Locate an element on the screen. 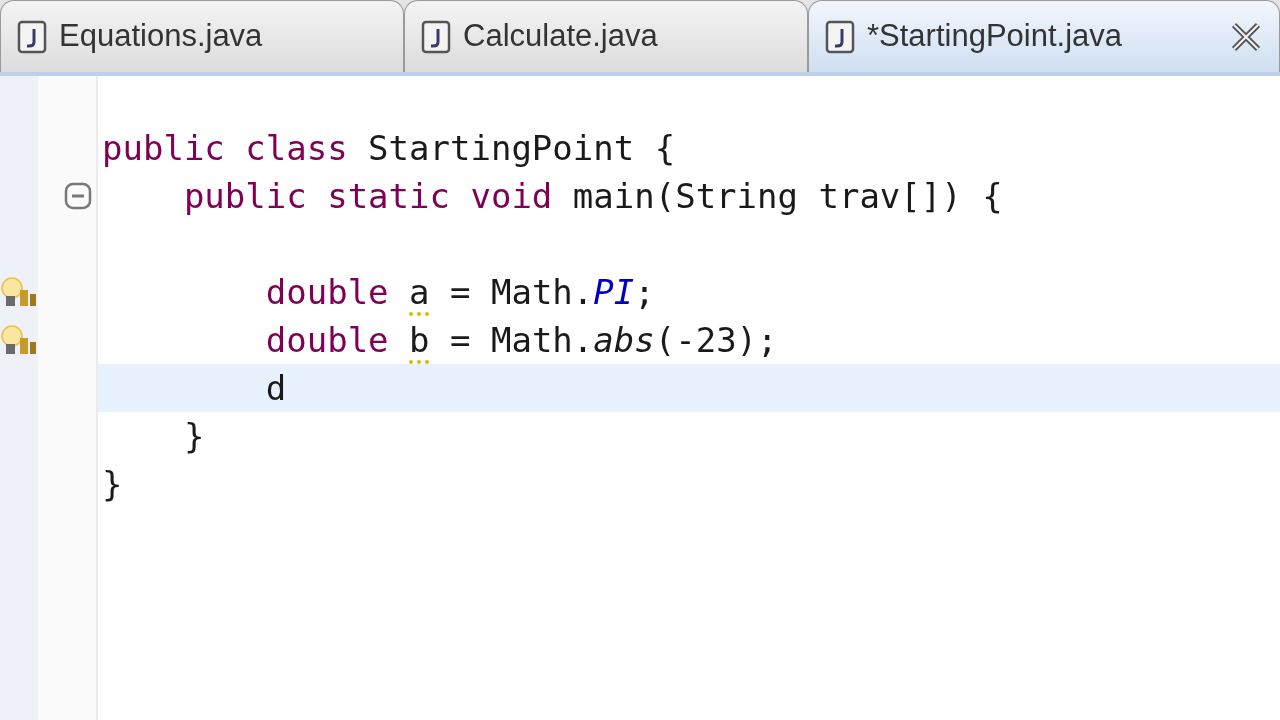 The image size is (1280, 720). editor-tab: Calculate.java is located at coordinates (606, 36).